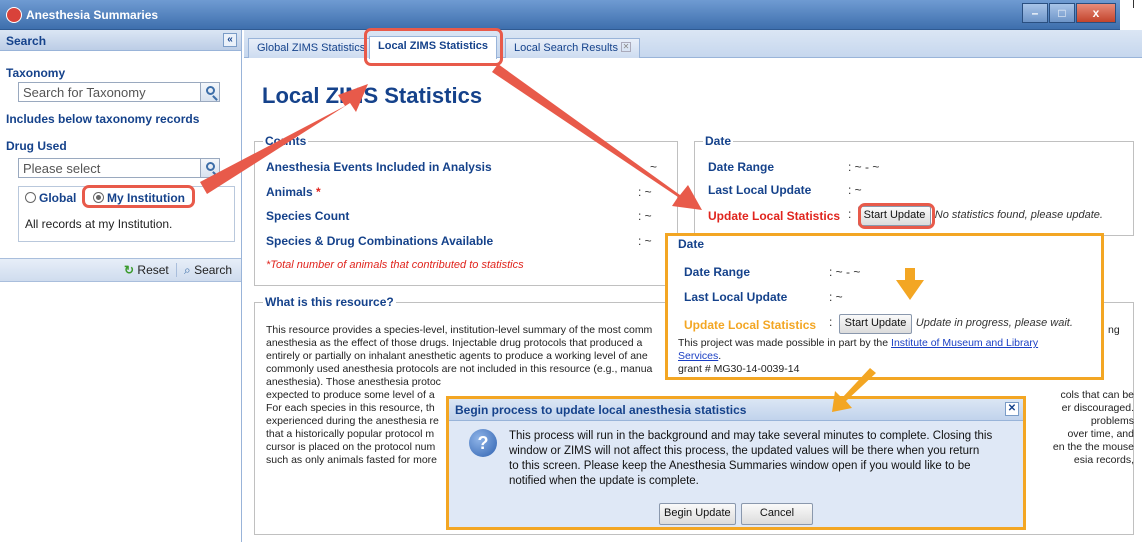 The image size is (1142, 542). I want to click on callout-update-status: Update in progress, please wait., so click(994, 323).